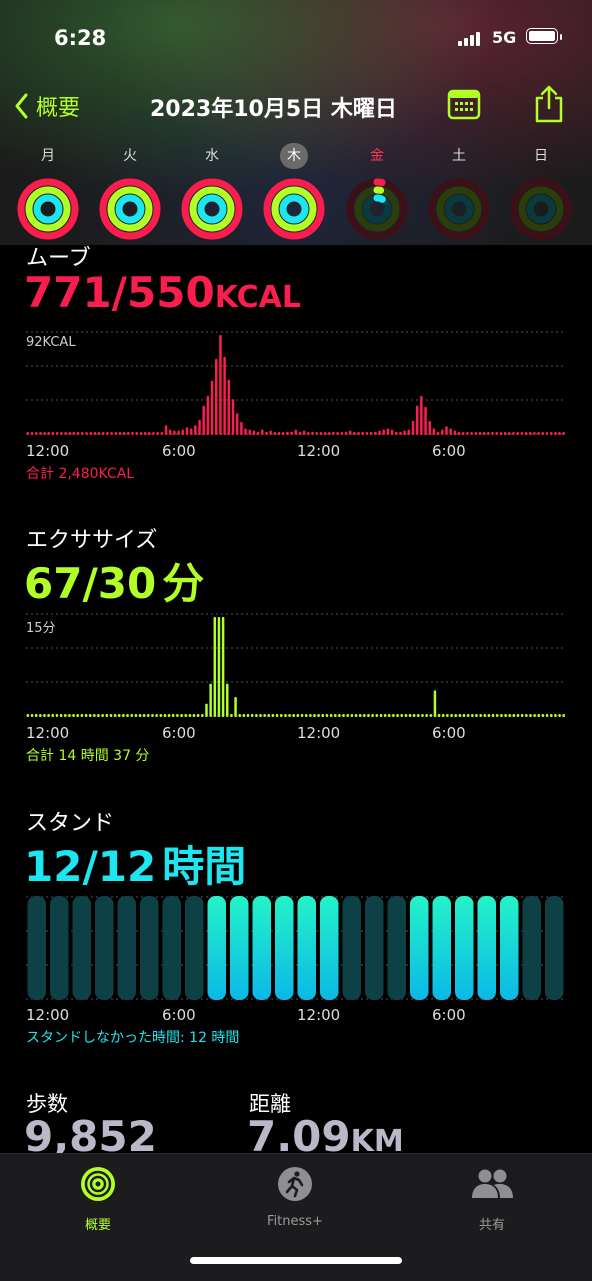 The height and width of the screenshot is (1281, 592). What do you see at coordinates (48, 194) in the screenshot?
I see `day-0: 月` at bounding box center [48, 194].